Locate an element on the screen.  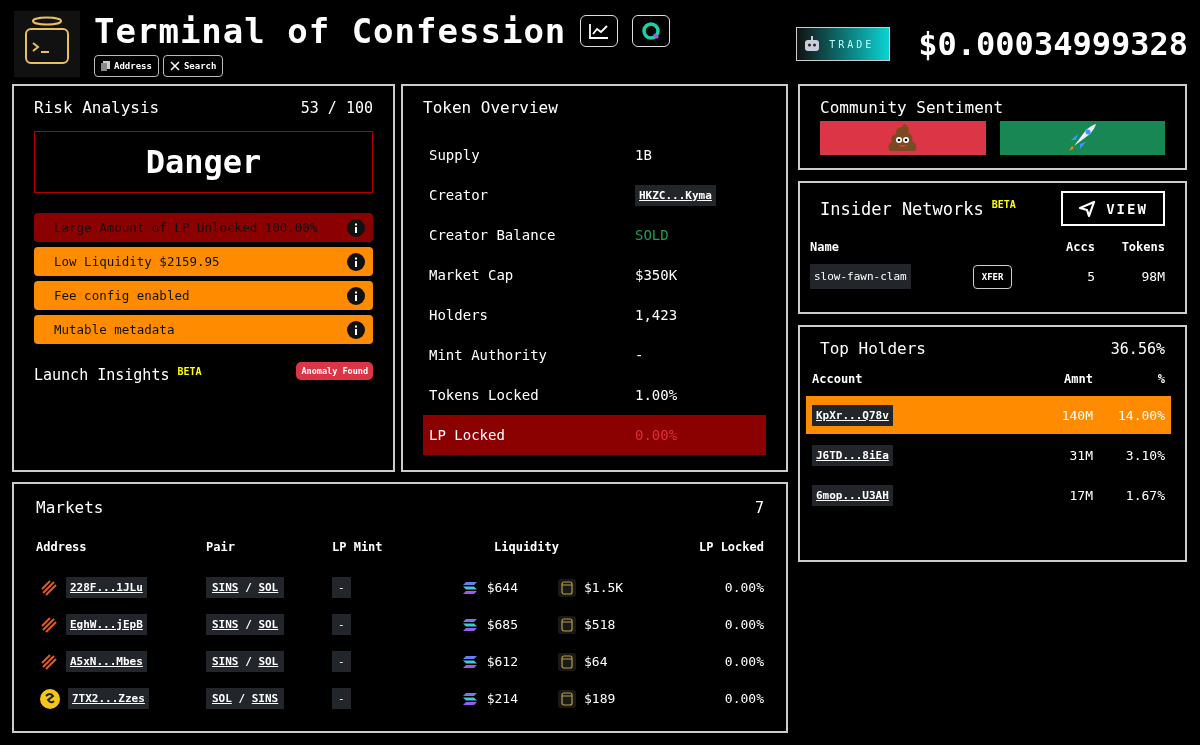
risk-text: Fee config enabled is located at coordinates (122, 295).